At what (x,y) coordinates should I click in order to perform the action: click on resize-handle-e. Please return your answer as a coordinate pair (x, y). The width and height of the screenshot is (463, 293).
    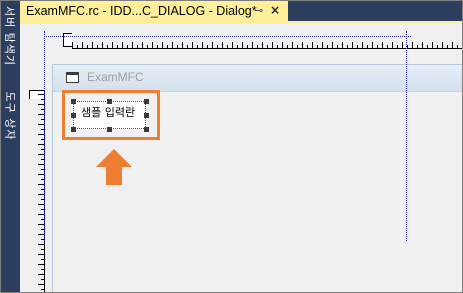
    Looking at the image, I should click on (146, 115).